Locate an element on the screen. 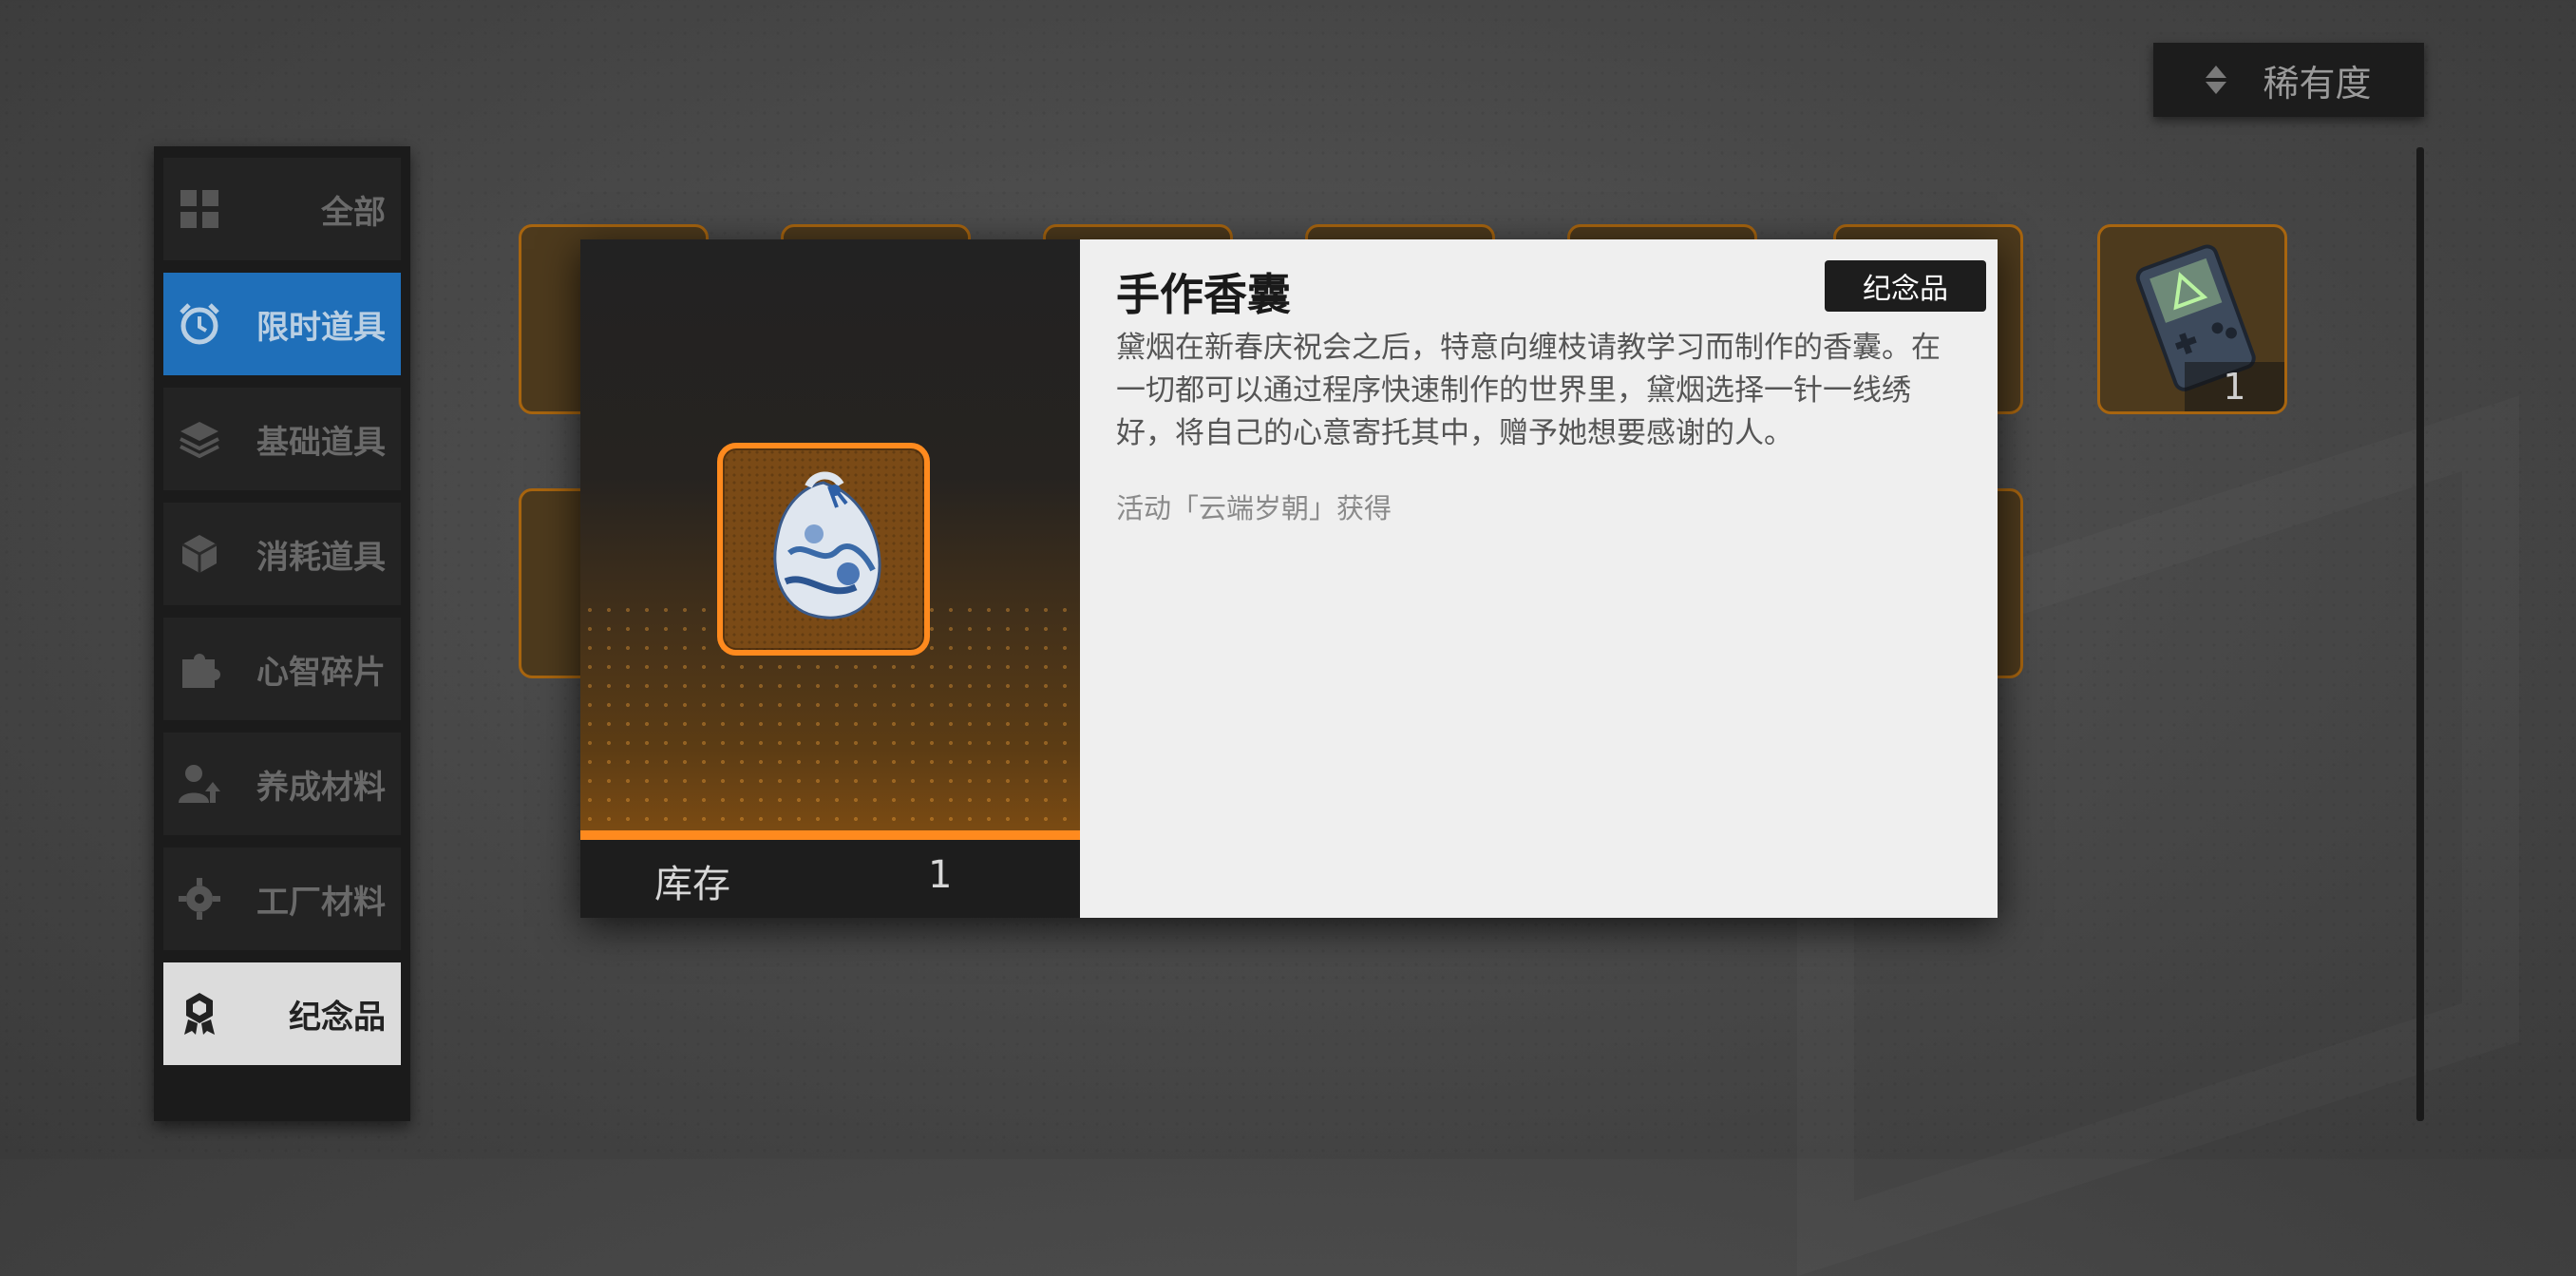  stock-value: 1 is located at coordinates (940, 875).